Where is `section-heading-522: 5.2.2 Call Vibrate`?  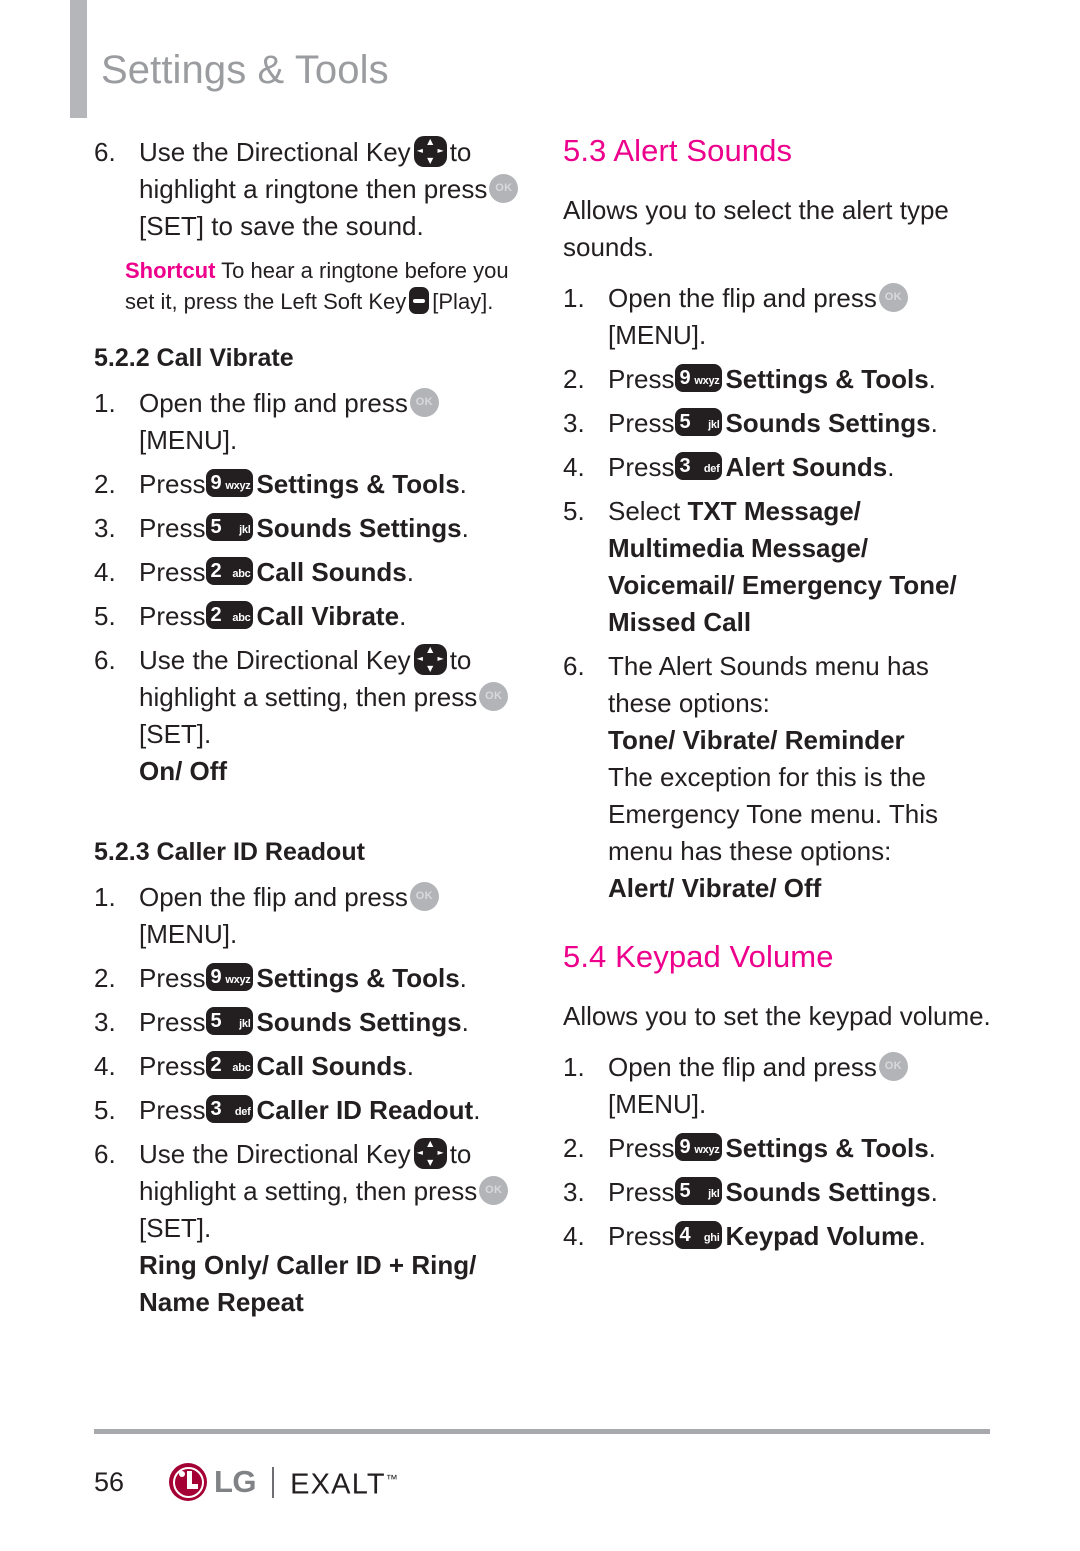
section-heading-522: 5.2.2 Call Vibrate is located at coordinates (194, 358).